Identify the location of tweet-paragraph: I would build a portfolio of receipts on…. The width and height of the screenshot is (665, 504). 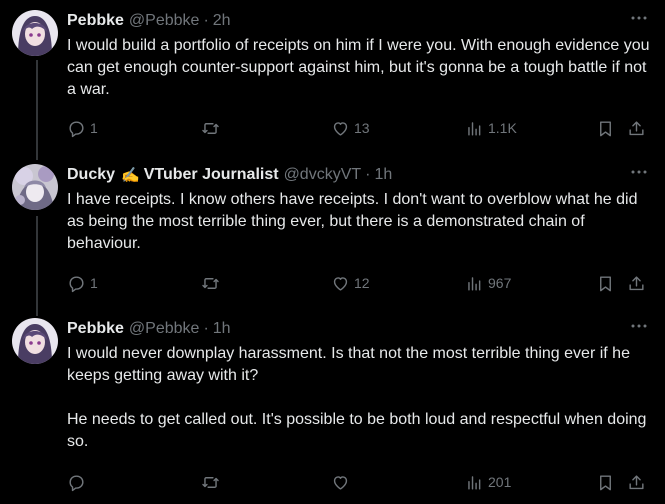
(358, 67).